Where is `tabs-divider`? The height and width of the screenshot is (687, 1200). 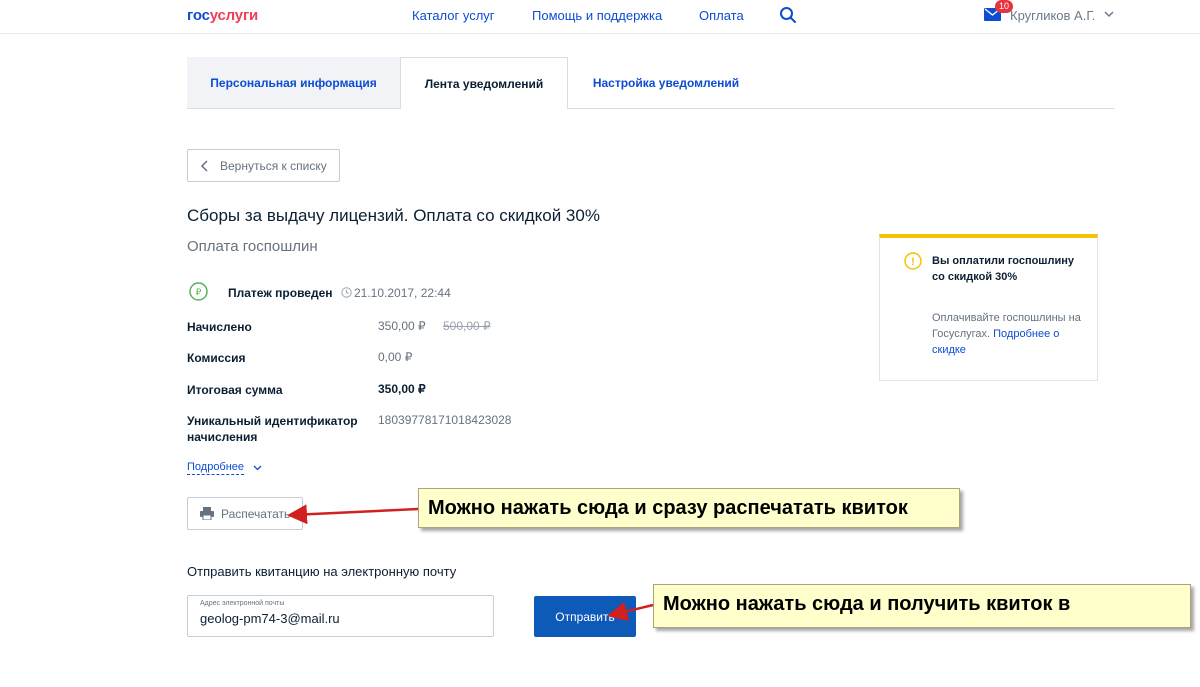 tabs-divider is located at coordinates (841, 108).